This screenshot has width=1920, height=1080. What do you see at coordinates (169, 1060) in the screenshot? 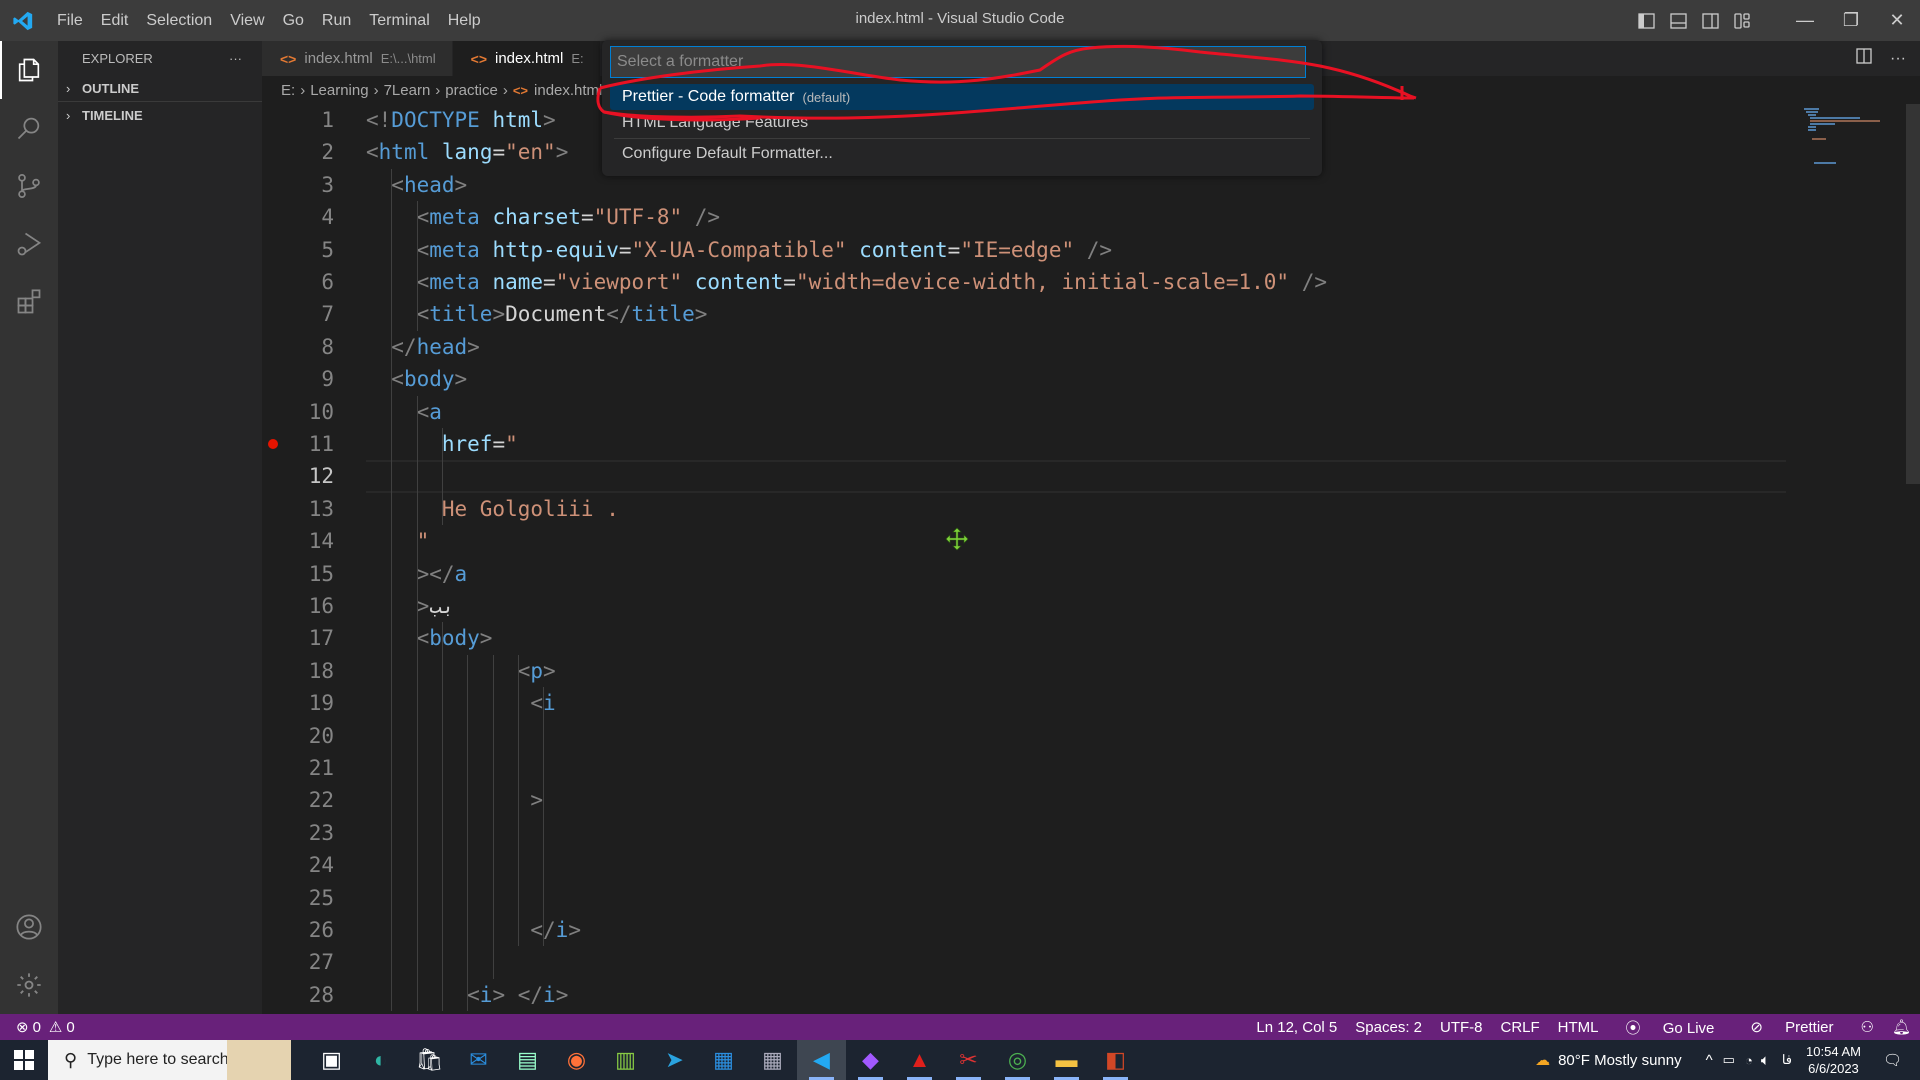
I see `taskbar-search-box: ⚲ Type here to search` at bounding box center [169, 1060].